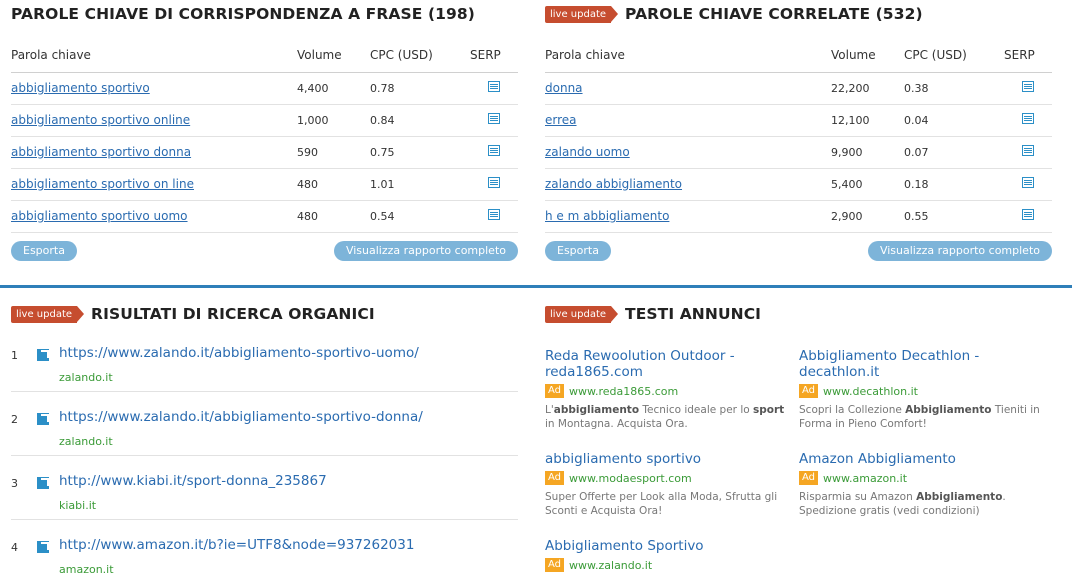 The height and width of the screenshot is (577, 1072). Describe the element at coordinates (420, 120) in the screenshot. I see `cpc-cell: 0.84` at that location.